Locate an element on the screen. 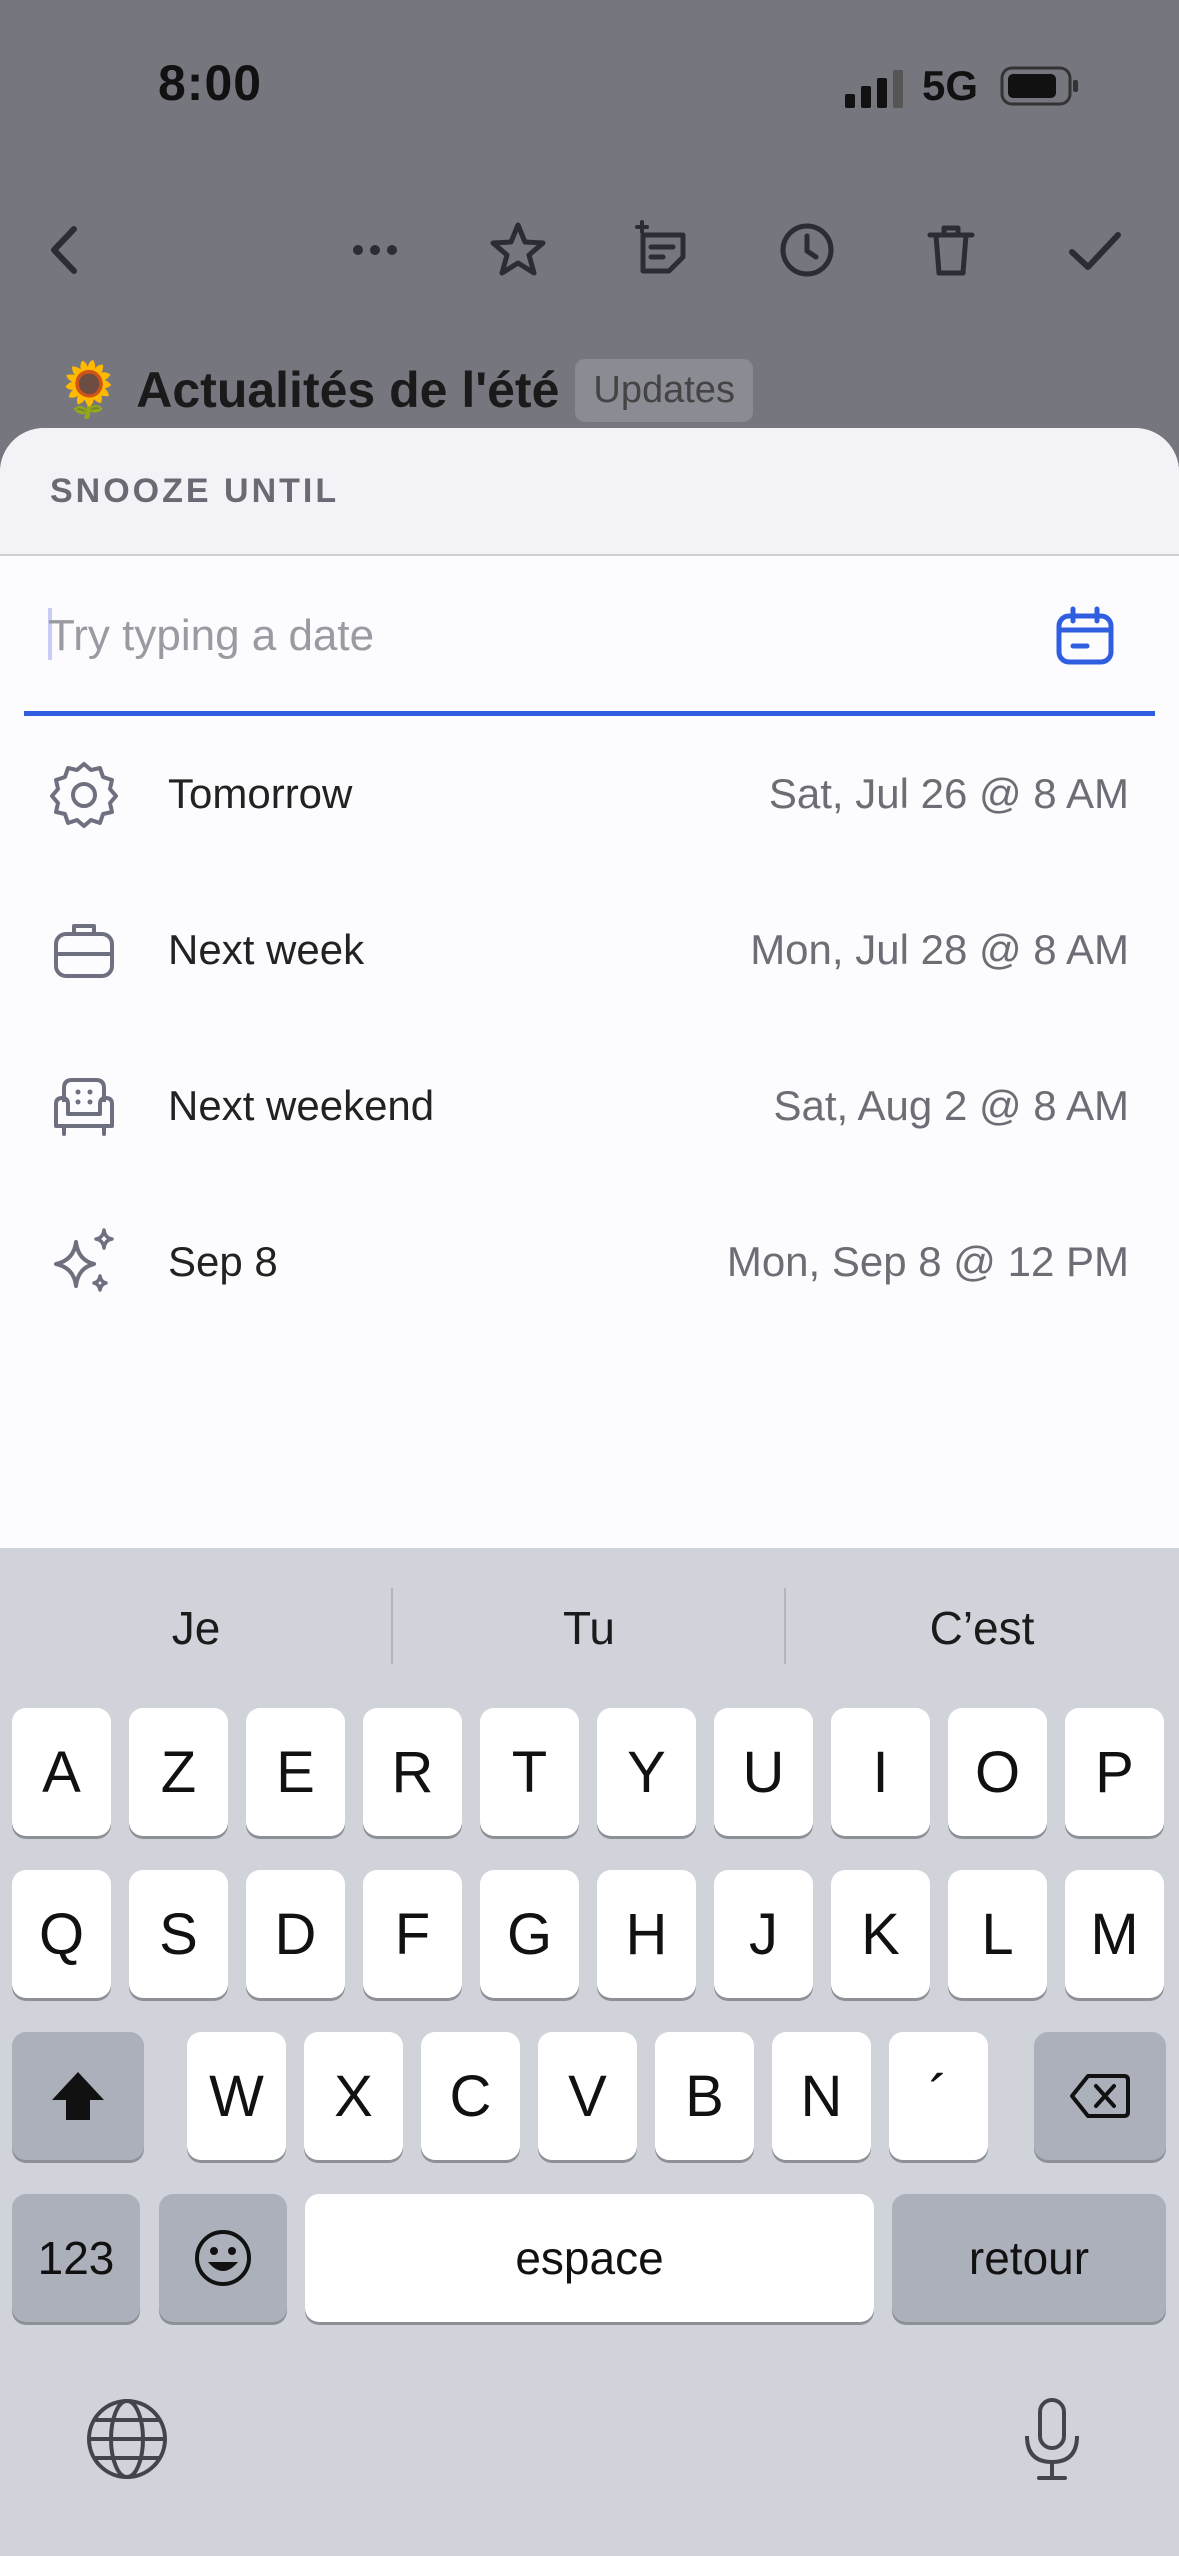 Image resolution: width=1179 pixels, height=2556 pixels. key-row2-7: K is located at coordinates (880, 1934).